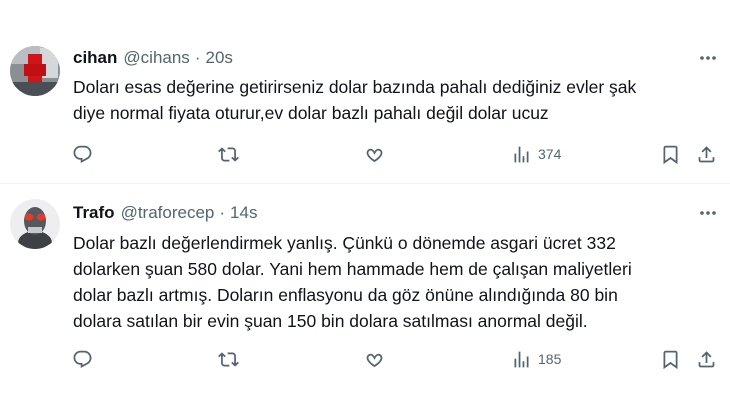 This screenshot has width=730, height=420. Describe the element at coordinates (156, 58) in the screenshot. I see `author-handle: @cihans` at that location.